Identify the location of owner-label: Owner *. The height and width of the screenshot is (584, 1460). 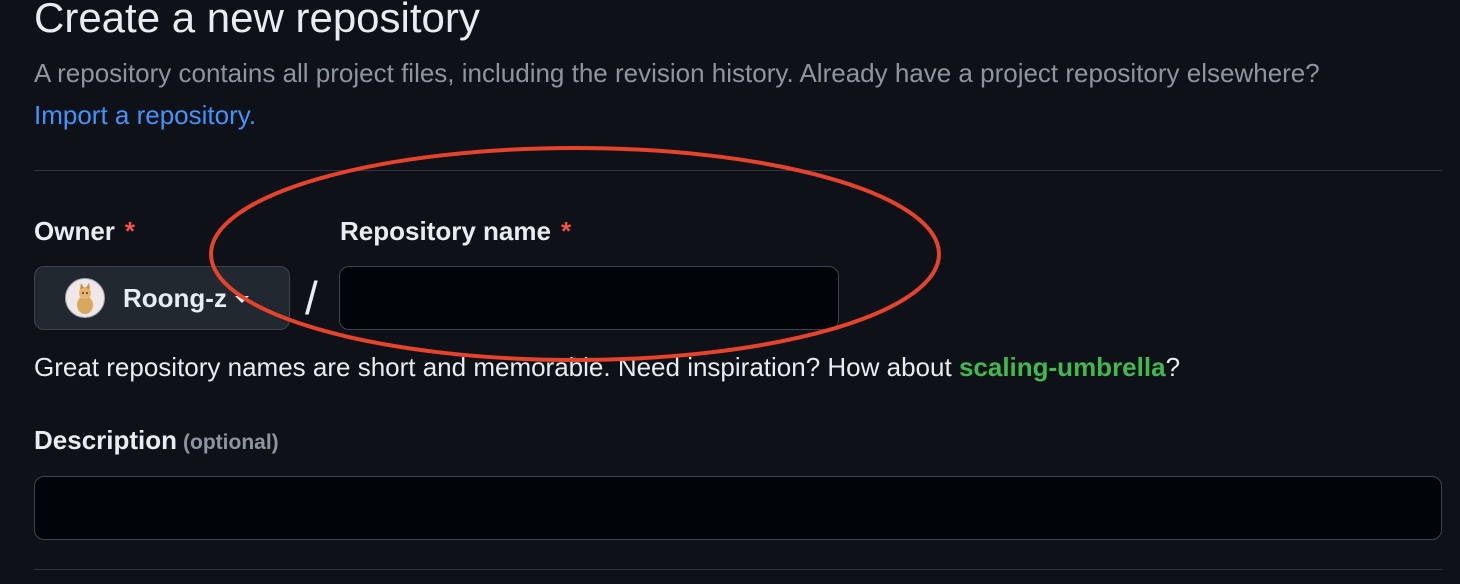
(84, 231).